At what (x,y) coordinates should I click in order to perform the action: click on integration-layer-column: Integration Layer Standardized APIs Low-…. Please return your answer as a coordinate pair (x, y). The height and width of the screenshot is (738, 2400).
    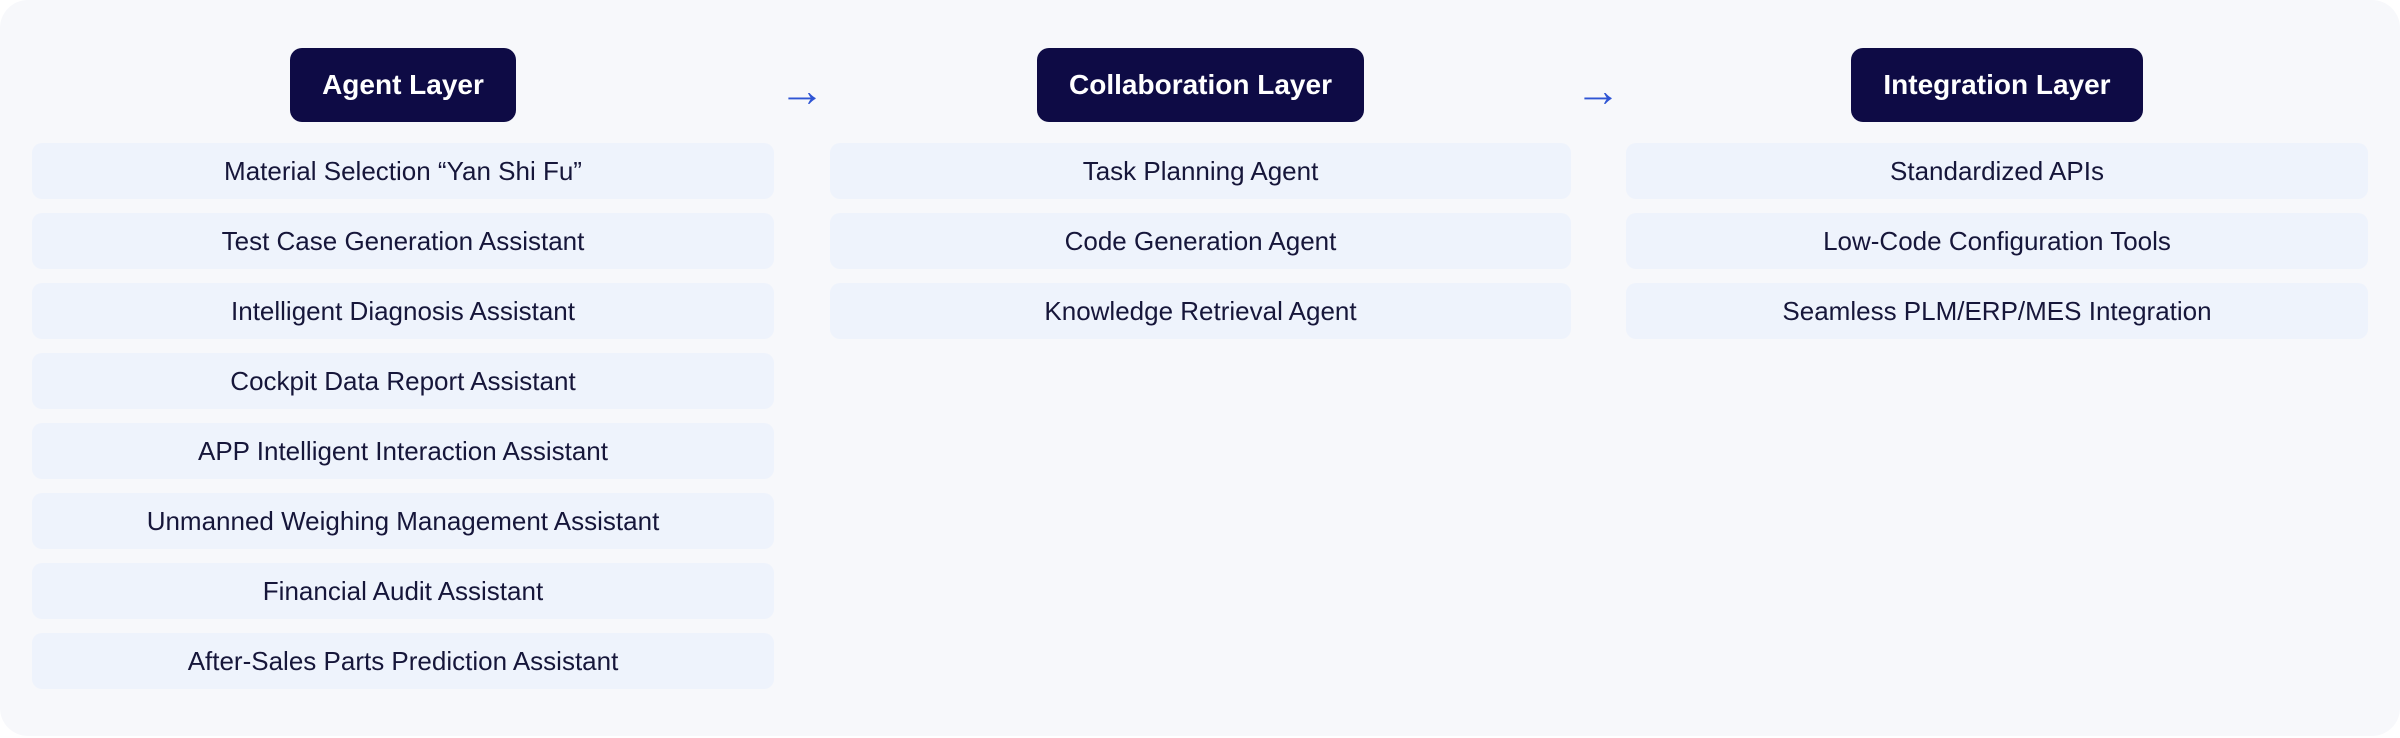
    Looking at the image, I should click on (1997, 193).